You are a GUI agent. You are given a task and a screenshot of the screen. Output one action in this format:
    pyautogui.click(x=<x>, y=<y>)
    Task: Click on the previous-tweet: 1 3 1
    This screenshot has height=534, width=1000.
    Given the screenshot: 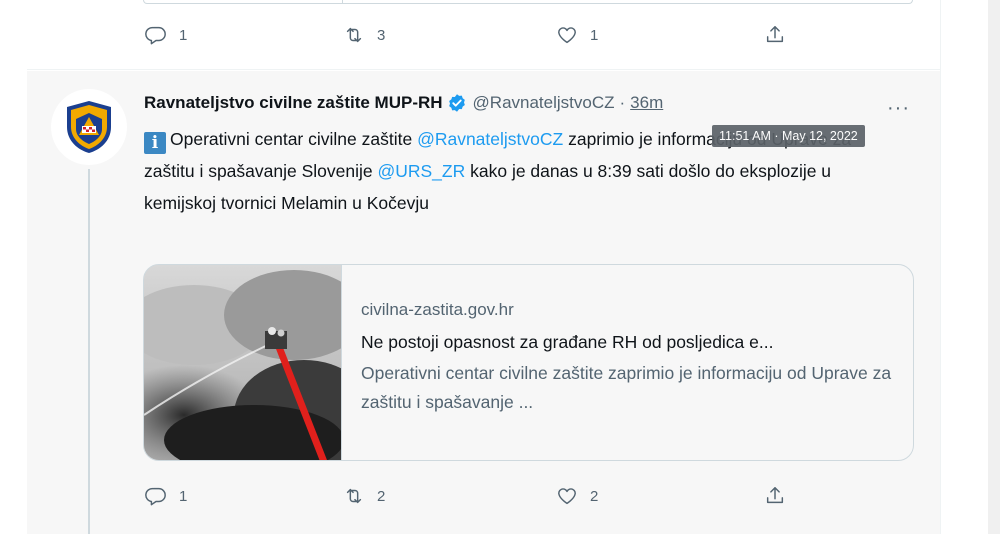 What is the action you would take?
    pyautogui.click(x=483, y=35)
    